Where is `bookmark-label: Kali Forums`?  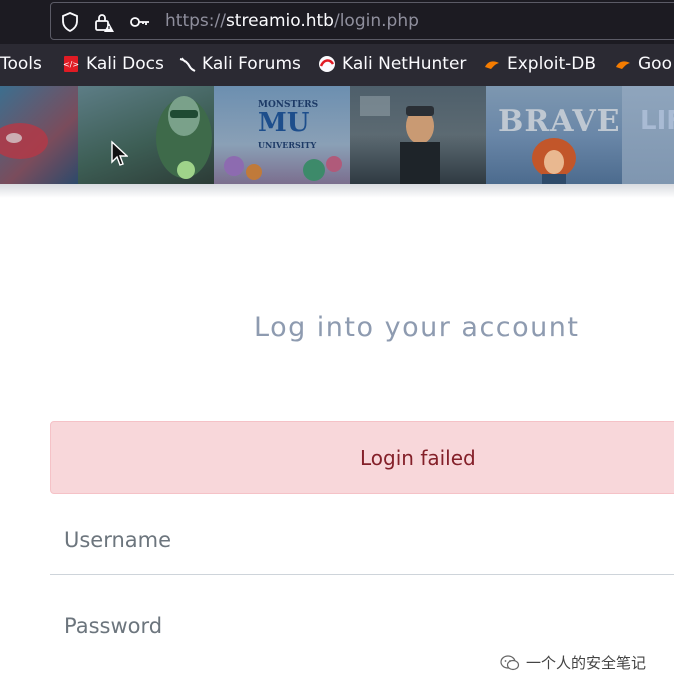
bookmark-label: Kali Forums is located at coordinates (251, 64).